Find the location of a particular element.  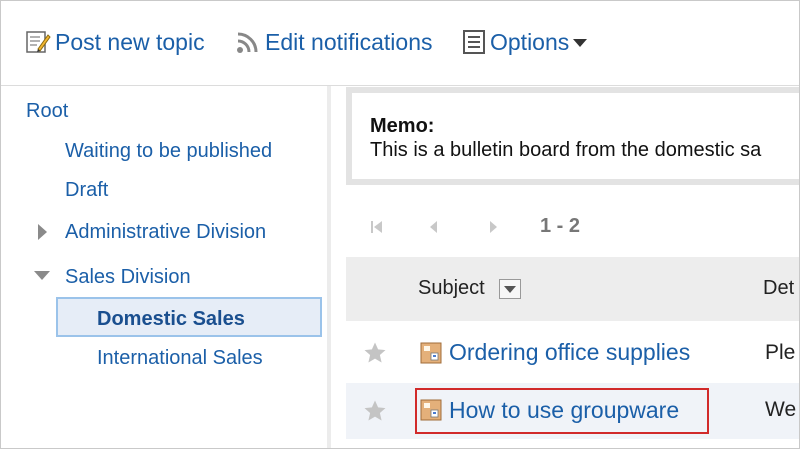

topic-link-ordering-office-supplies: Ordering office supplies is located at coordinates (569, 352).